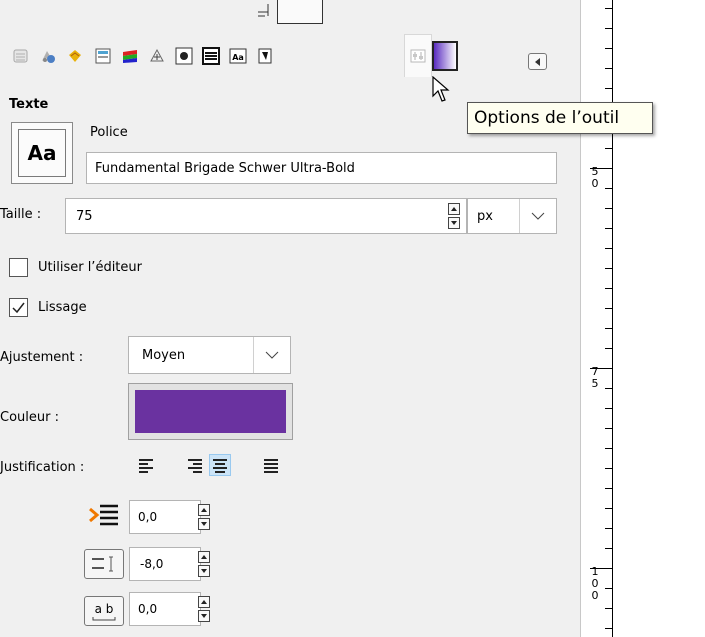  I want to click on indent-icon, so click(104, 517).